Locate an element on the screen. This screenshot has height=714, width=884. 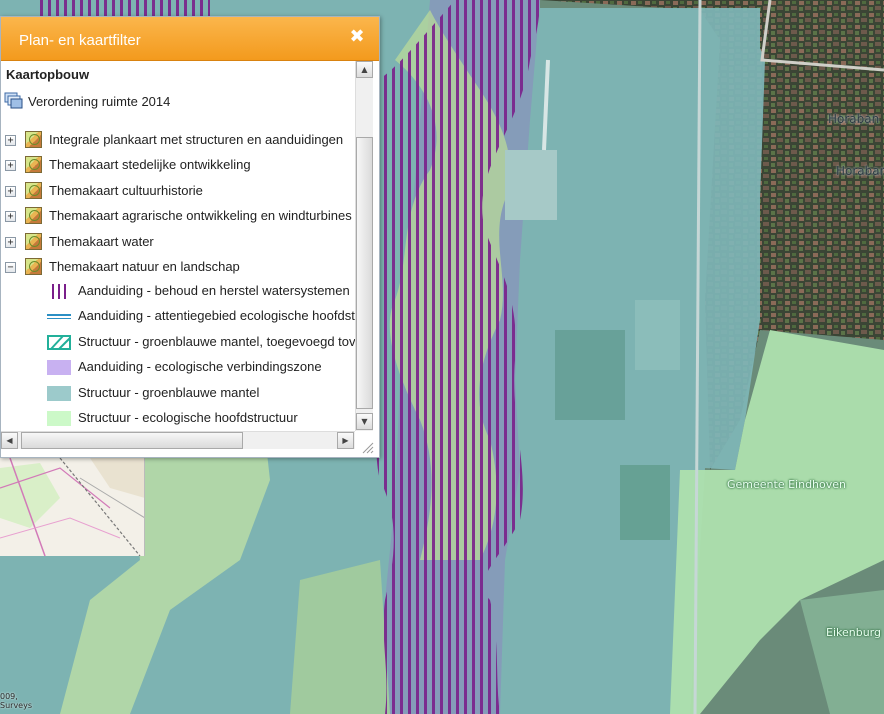
map-copyright: 009, Surveys is located at coordinates (16, 701).